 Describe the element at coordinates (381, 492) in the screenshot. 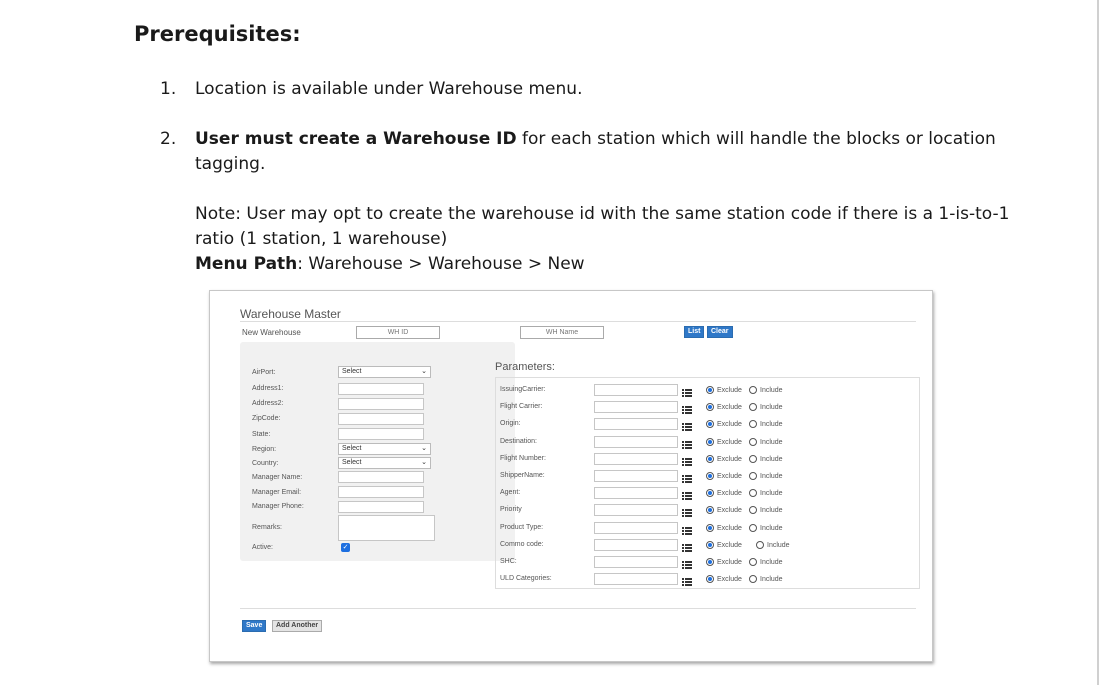

I see `manager-email-input` at that location.